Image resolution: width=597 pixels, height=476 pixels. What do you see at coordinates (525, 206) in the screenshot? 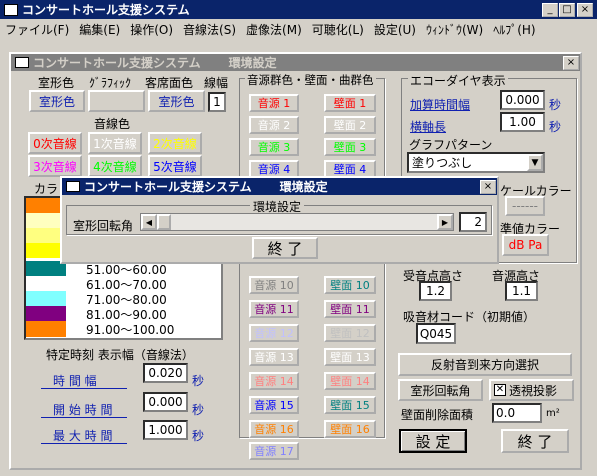
I see `scale-color-button: ------` at bounding box center [525, 206].